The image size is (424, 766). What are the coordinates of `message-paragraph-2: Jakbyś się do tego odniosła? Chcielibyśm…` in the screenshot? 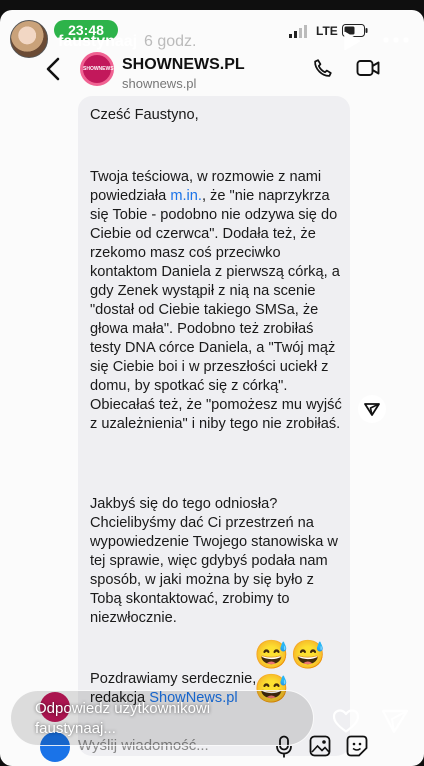 It's located at (214, 561).